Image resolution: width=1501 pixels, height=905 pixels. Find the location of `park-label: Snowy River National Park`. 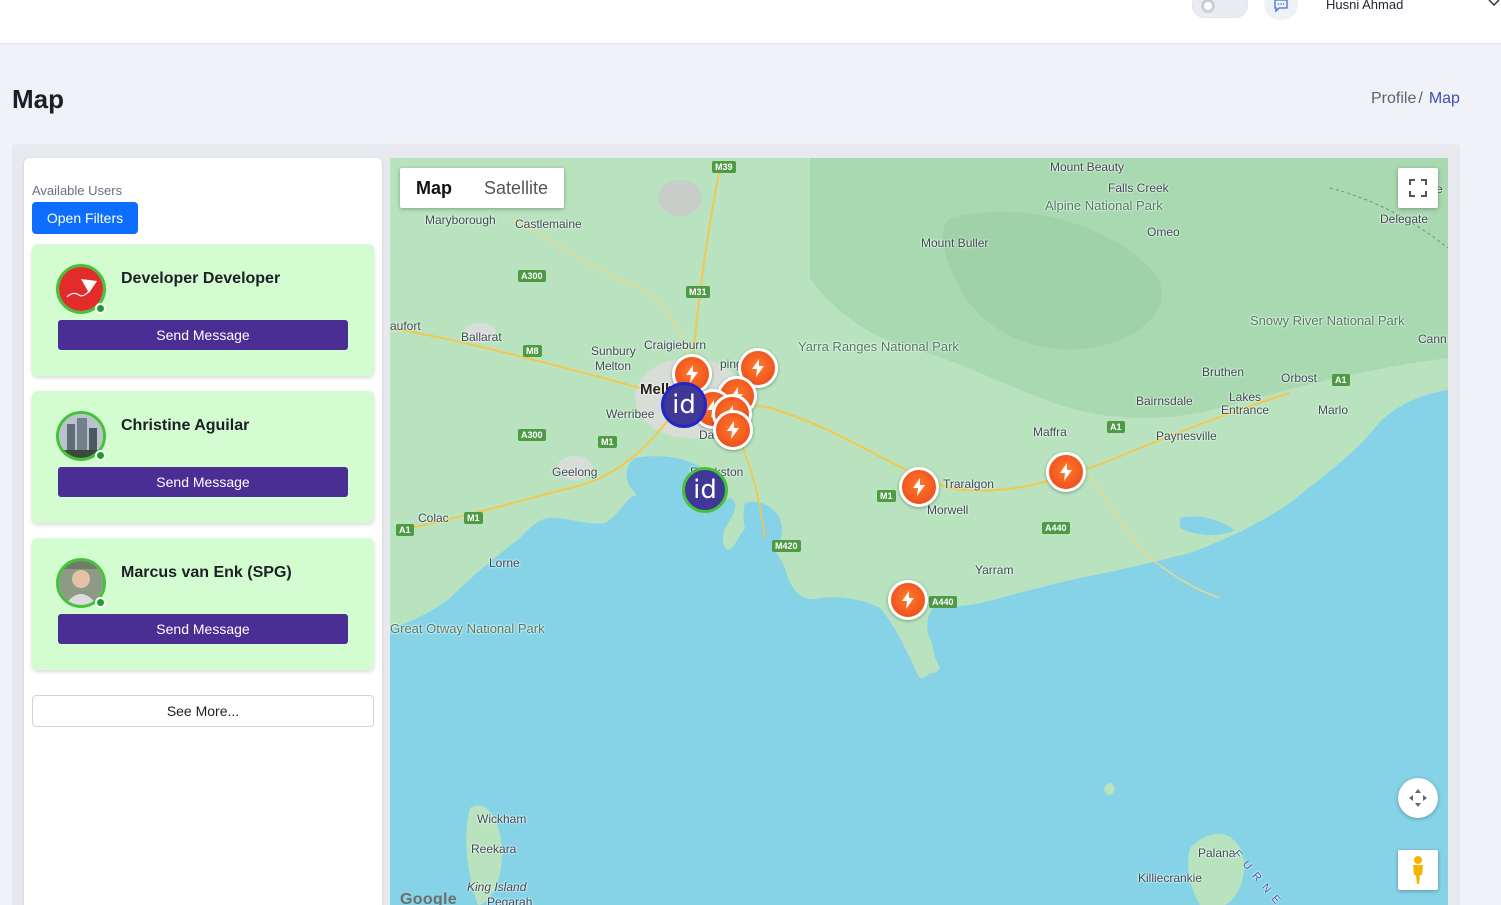

park-label: Snowy River National Park is located at coordinates (1327, 320).